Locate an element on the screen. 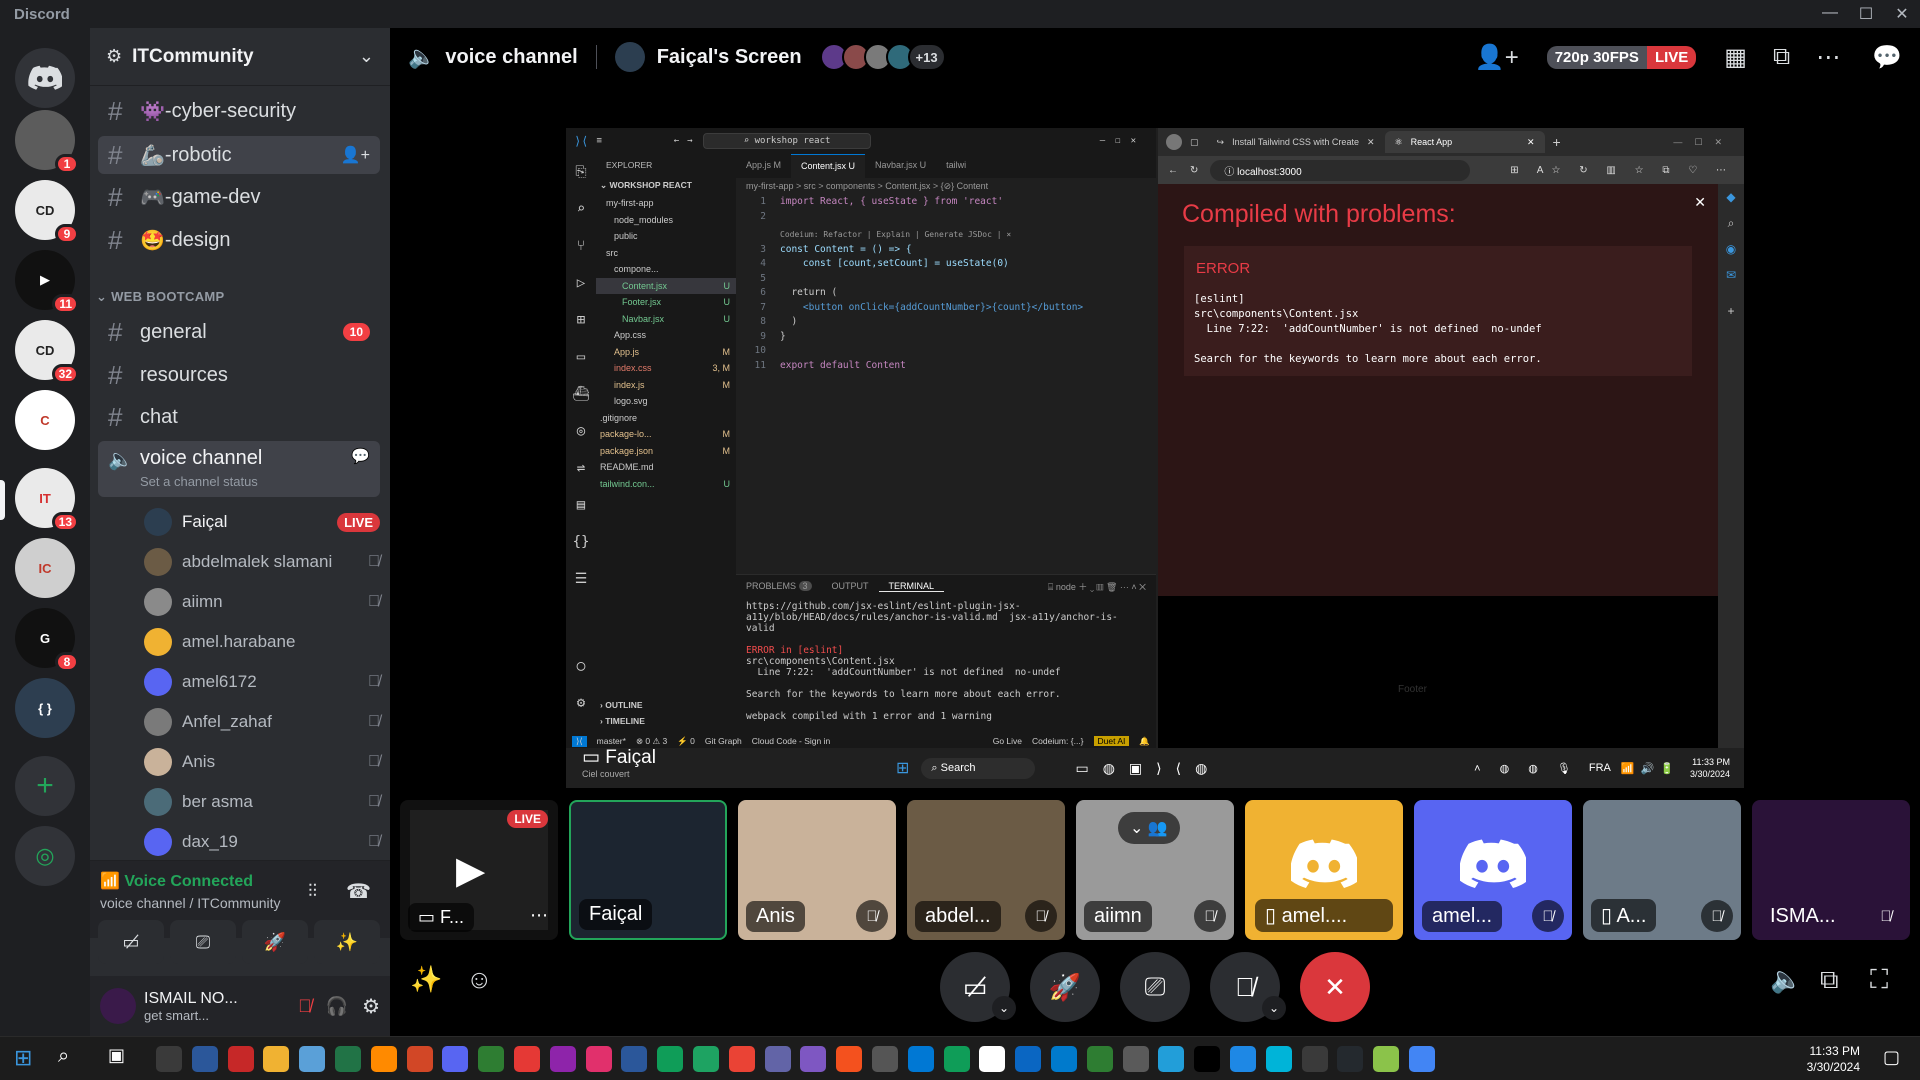  voice-member: aiimn 🎙̸ is located at coordinates (262, 602).